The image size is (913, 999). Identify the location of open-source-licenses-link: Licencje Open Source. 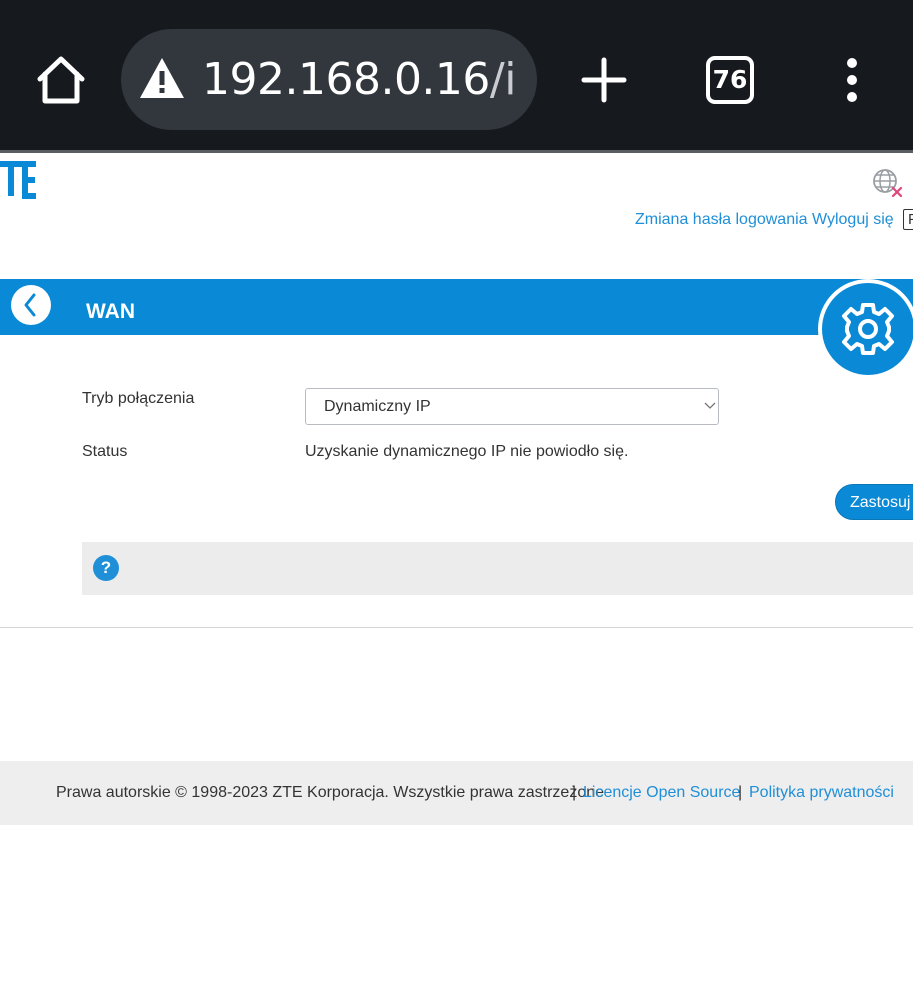
(661, 793).